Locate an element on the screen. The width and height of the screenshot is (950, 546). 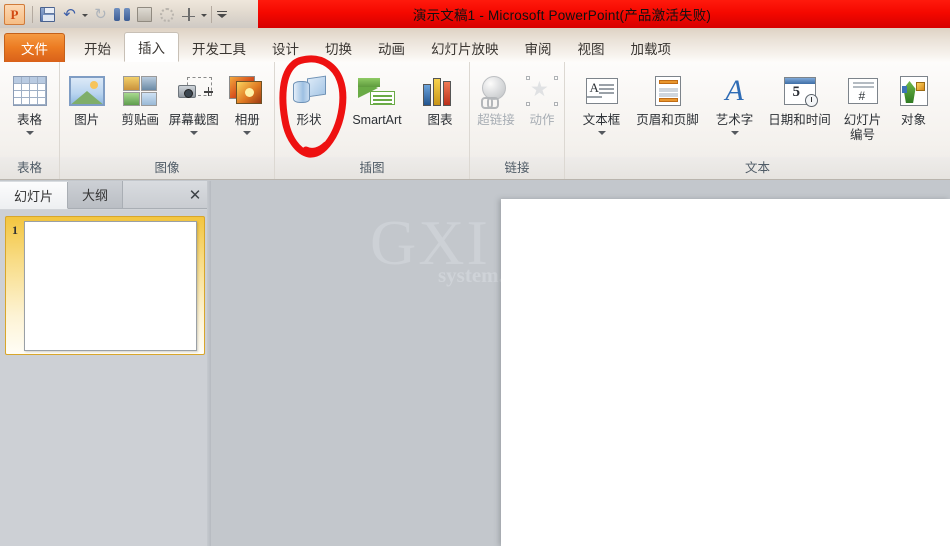
shape-circle-icon is located at coordinates (166, 14).